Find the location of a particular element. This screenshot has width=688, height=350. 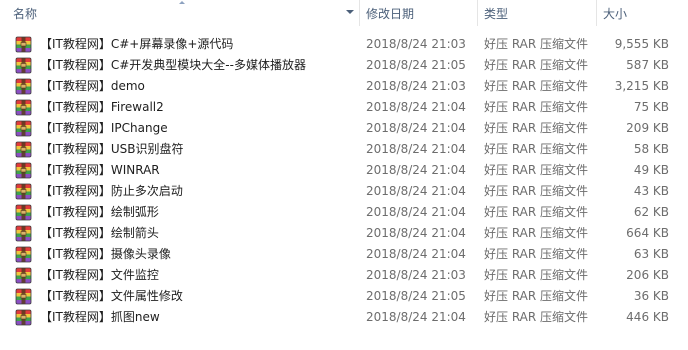

chevron-down-icon is located at coordinates (350, 12).